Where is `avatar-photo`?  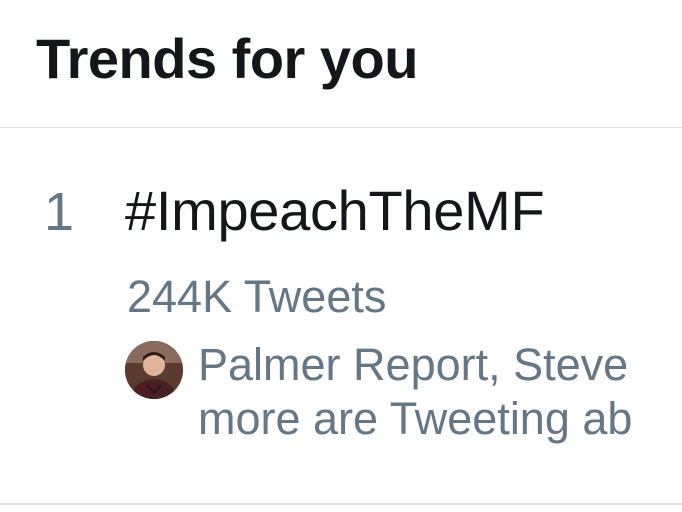 avatar-photo is located at coordinates (154, 370).